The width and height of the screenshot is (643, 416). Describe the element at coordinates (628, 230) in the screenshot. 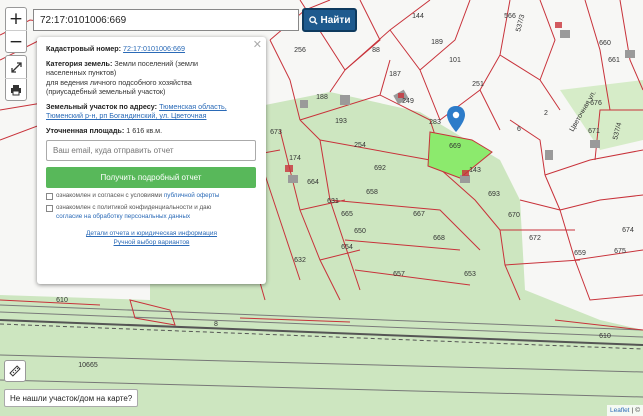

I see `parcel-label: 674` at that location.